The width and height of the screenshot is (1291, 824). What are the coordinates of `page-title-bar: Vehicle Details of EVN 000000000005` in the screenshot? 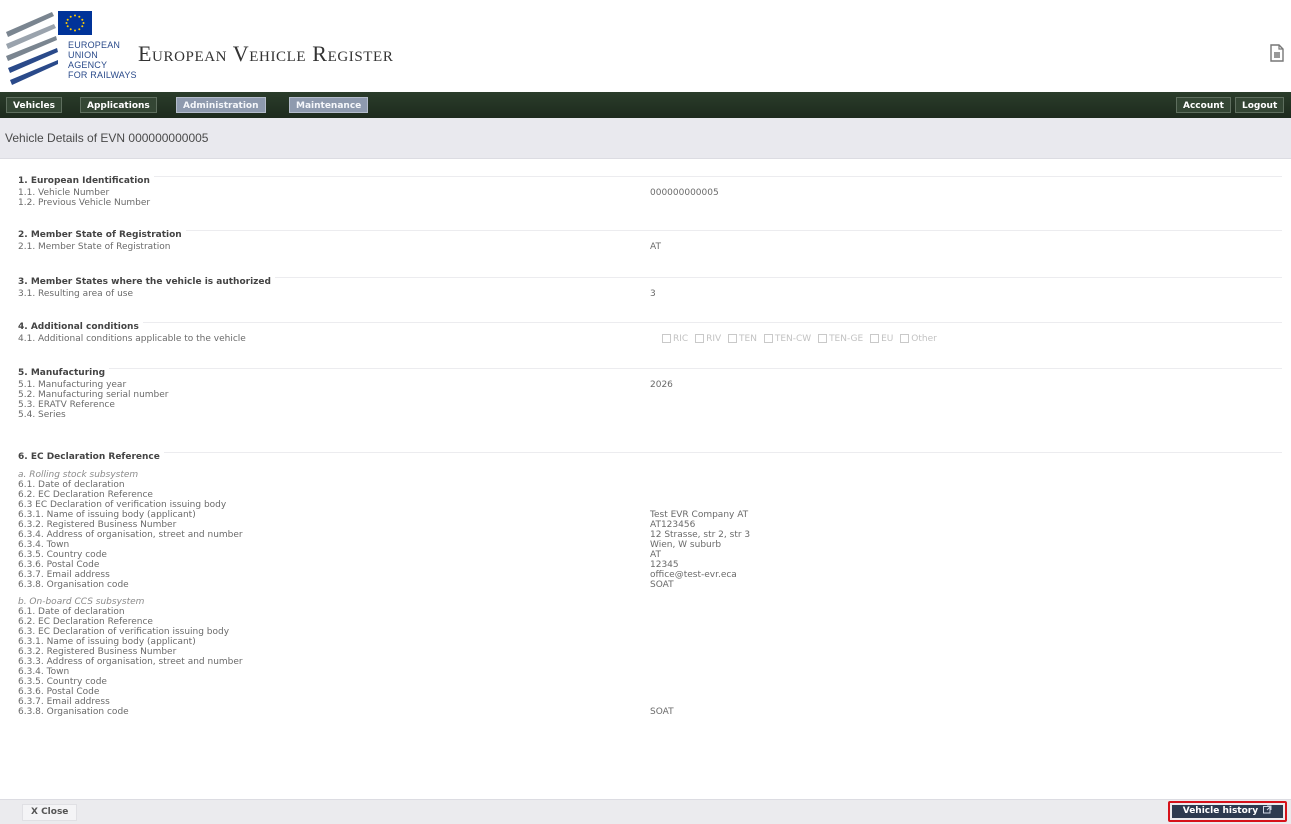 It's located at (645, 138).